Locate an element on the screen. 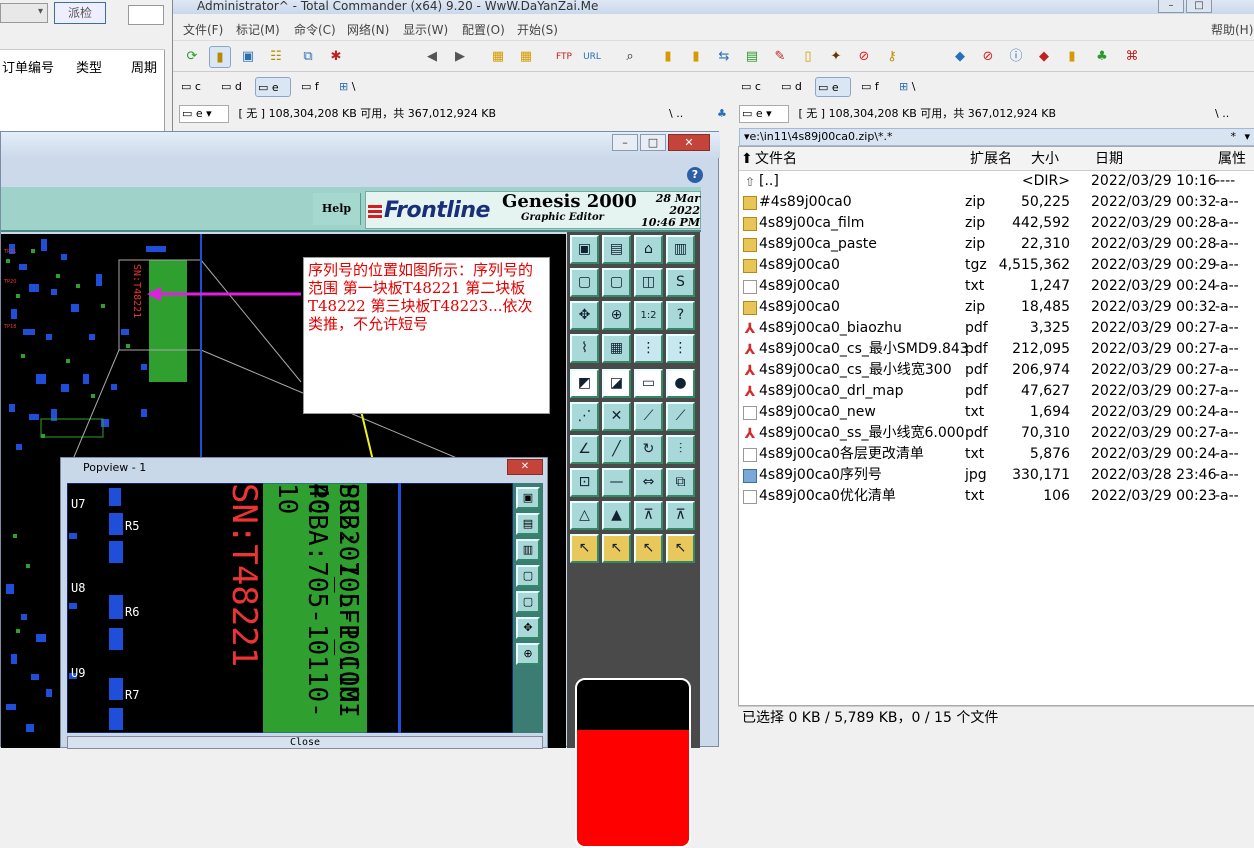  tool-34-icon: ▲ is located at coordinates (616, 515).